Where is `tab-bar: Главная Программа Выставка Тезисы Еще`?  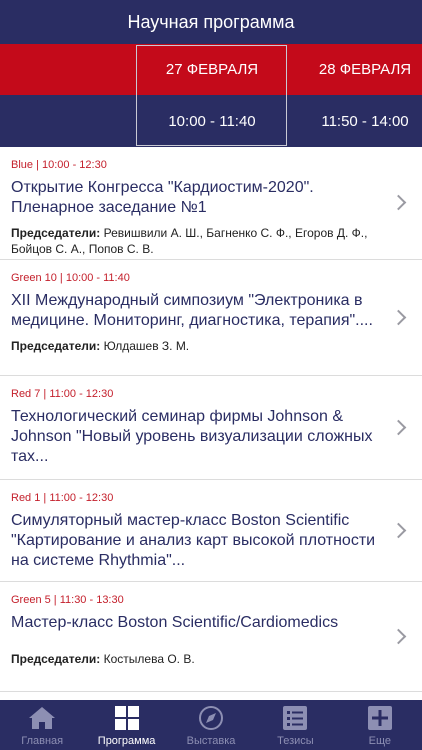
tab-bar: Главная Программа Выставка Тезисы Еще is located at coordinates (211, 725).